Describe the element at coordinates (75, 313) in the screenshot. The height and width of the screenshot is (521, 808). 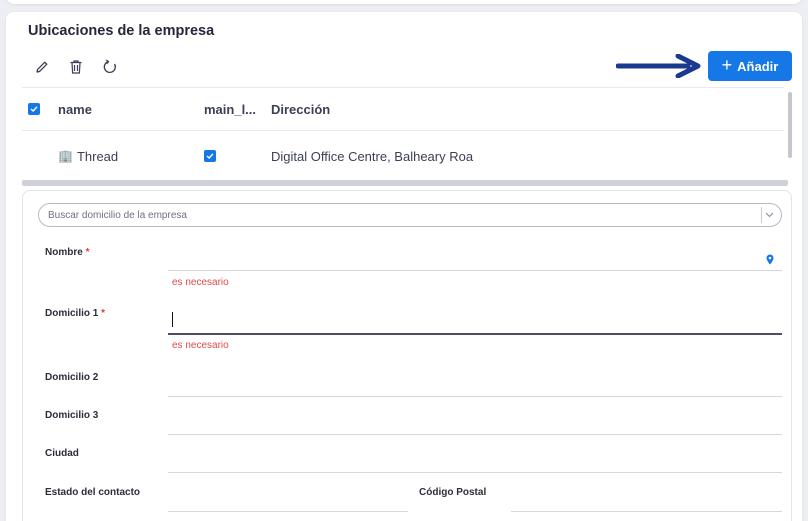
I see `domicilio1-label: Domicilio 1 *` at that location.